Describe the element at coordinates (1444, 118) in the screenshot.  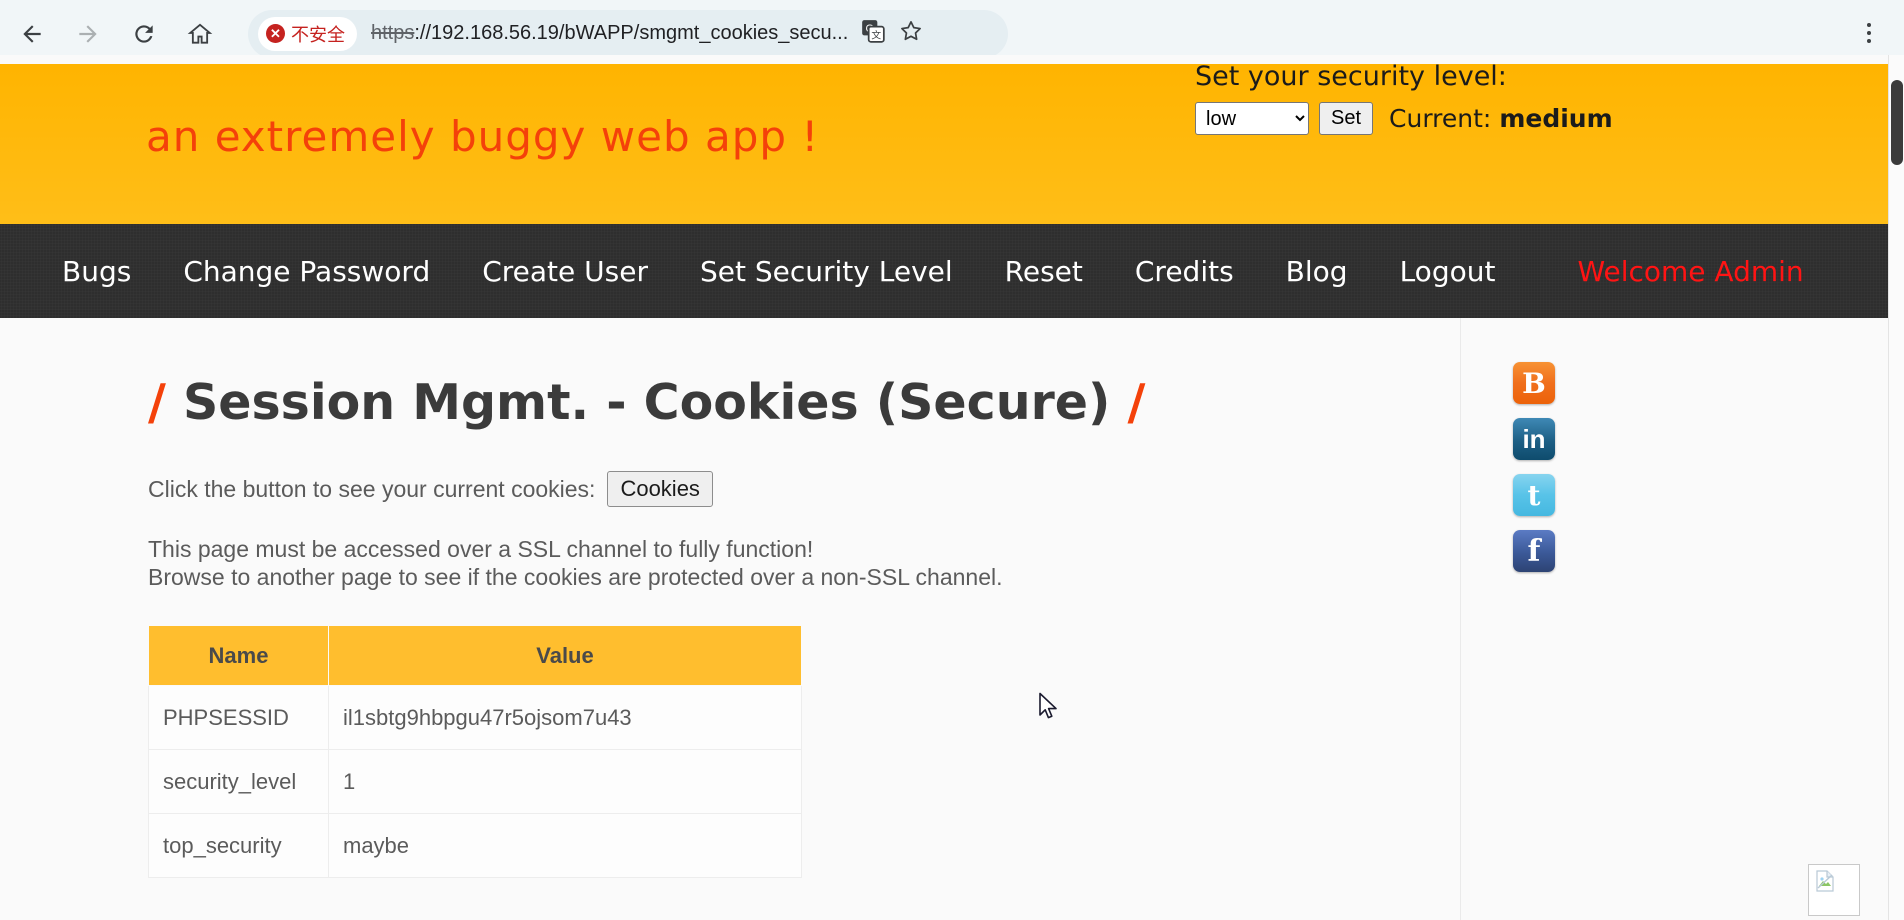
I see `current-prefix: Current:` at that location.